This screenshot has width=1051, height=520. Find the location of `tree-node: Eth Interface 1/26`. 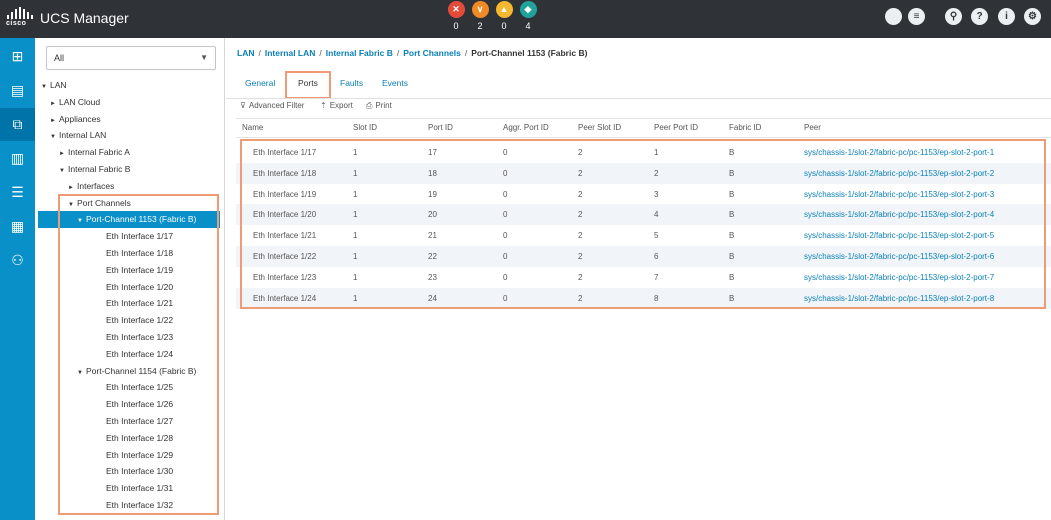

tree-node: Eth Interface 1/26 is located at coordinates (135, 404).